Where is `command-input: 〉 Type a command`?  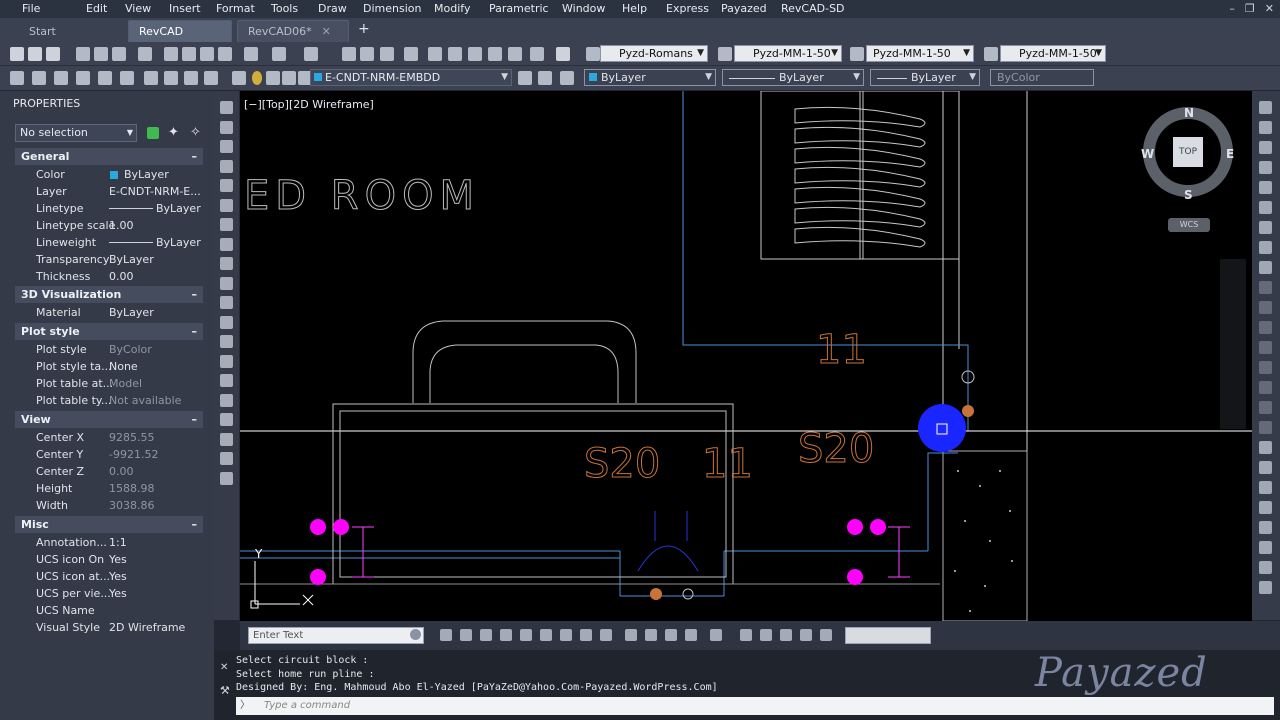 command-input: 〉 Type a command is located at coordinates (755, 706).